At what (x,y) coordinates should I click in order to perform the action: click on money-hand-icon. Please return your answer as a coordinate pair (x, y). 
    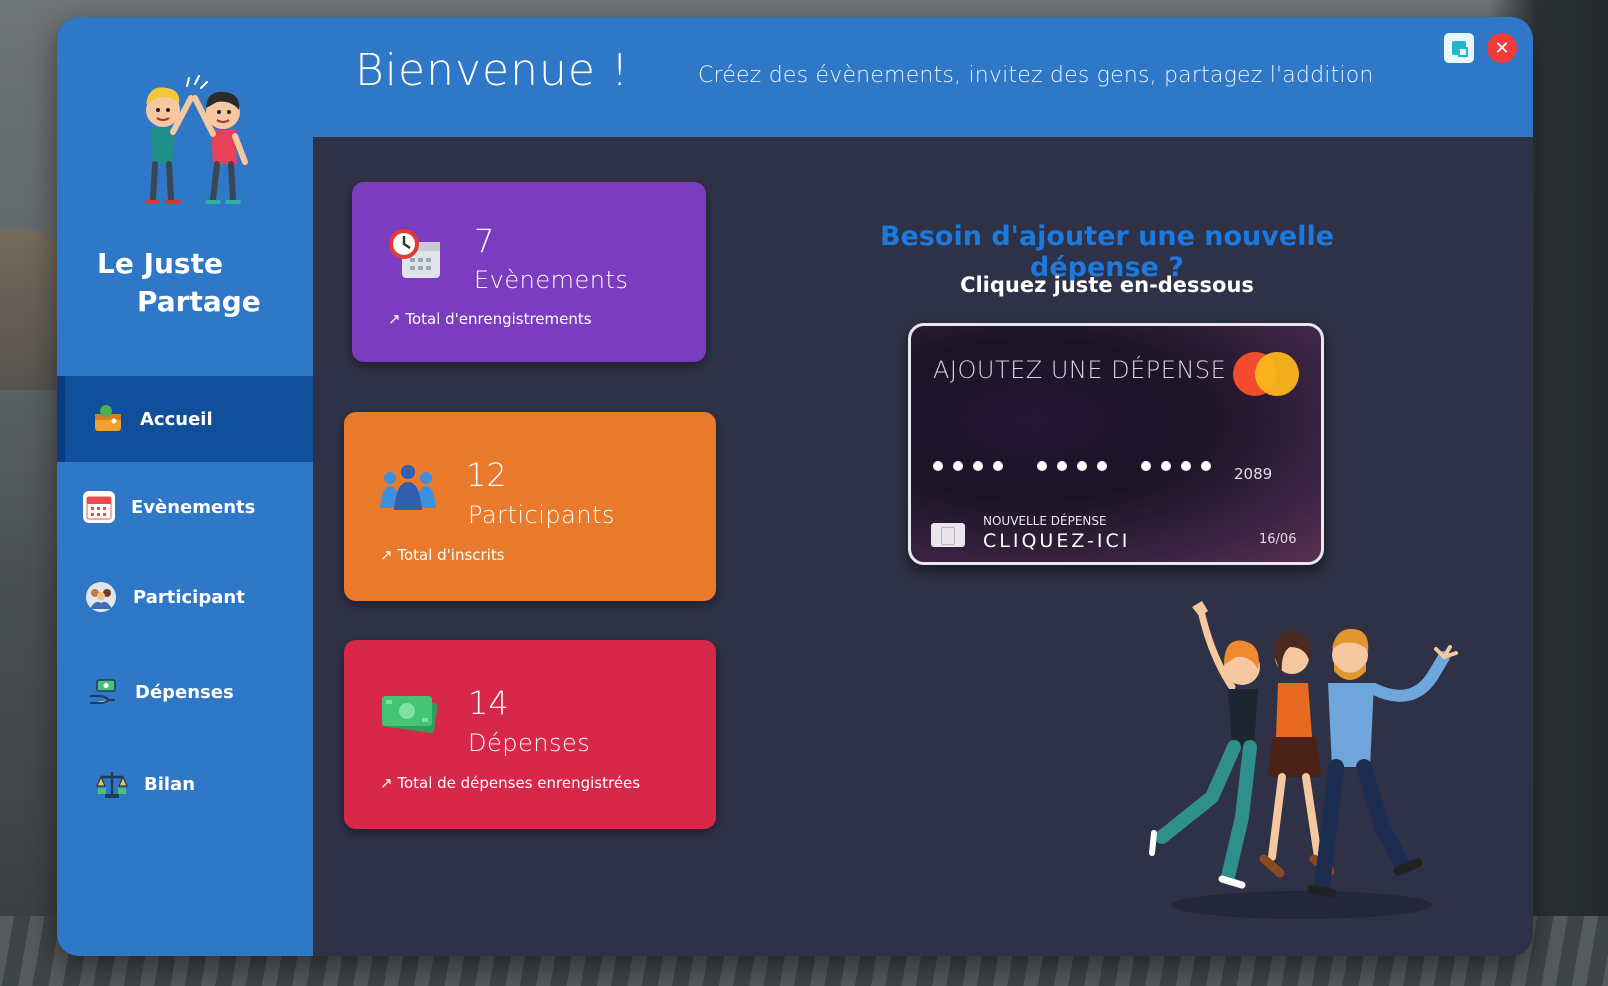
    Looking at the image, I should click on (103, 692).